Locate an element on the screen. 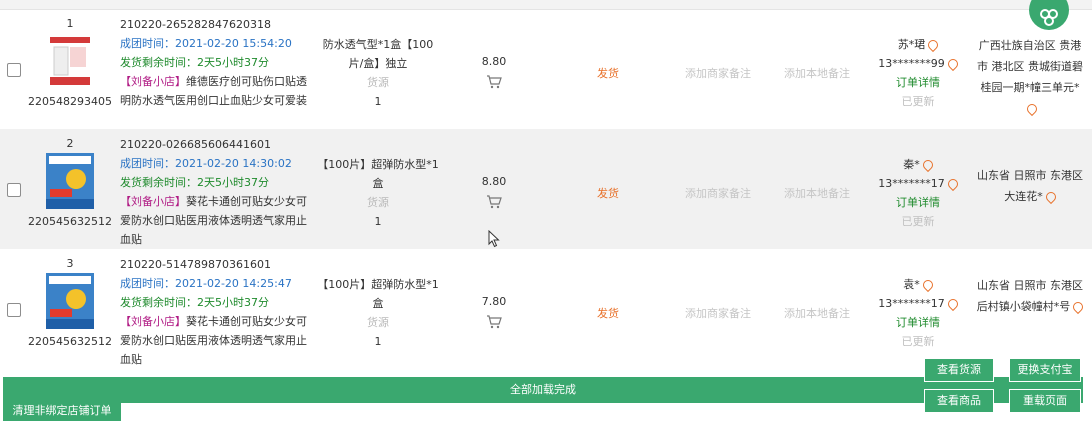 The width and height of the screenshot is (1092, 421). group-time: 成团时间：2021-02-20 14:25:47 is located at coordinates (206, 283).